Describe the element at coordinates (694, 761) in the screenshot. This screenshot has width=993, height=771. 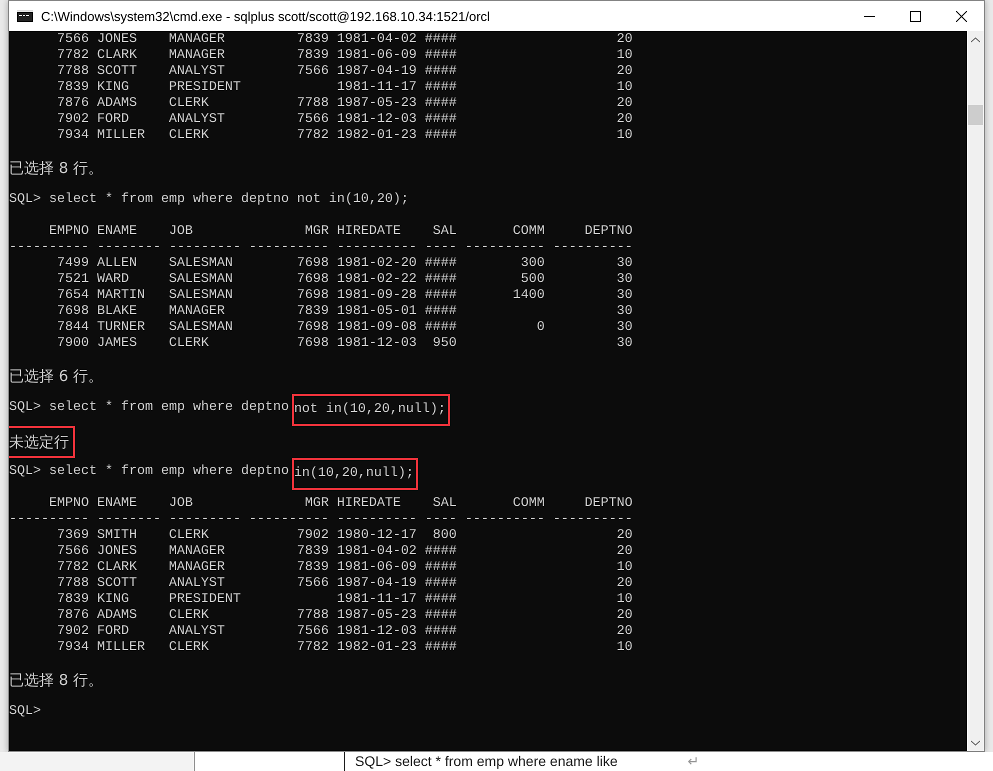
I see `return-mark: ↵` at that location.